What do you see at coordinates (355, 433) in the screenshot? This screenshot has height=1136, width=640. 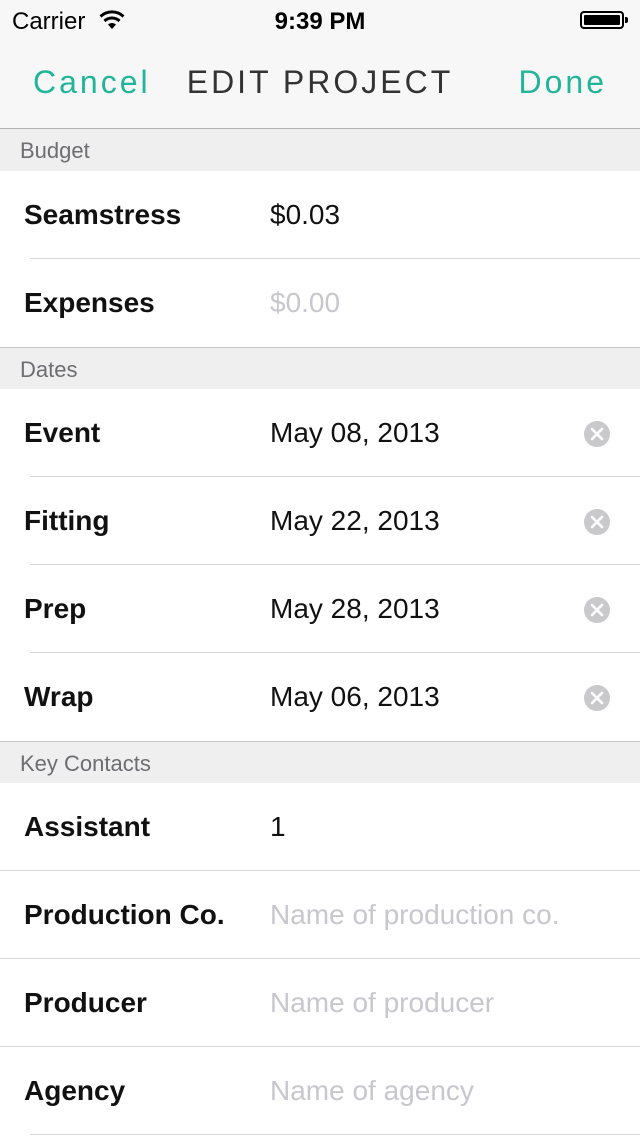 I see `event-date-field: May 08, 2013` at bounding box center [355, 433].